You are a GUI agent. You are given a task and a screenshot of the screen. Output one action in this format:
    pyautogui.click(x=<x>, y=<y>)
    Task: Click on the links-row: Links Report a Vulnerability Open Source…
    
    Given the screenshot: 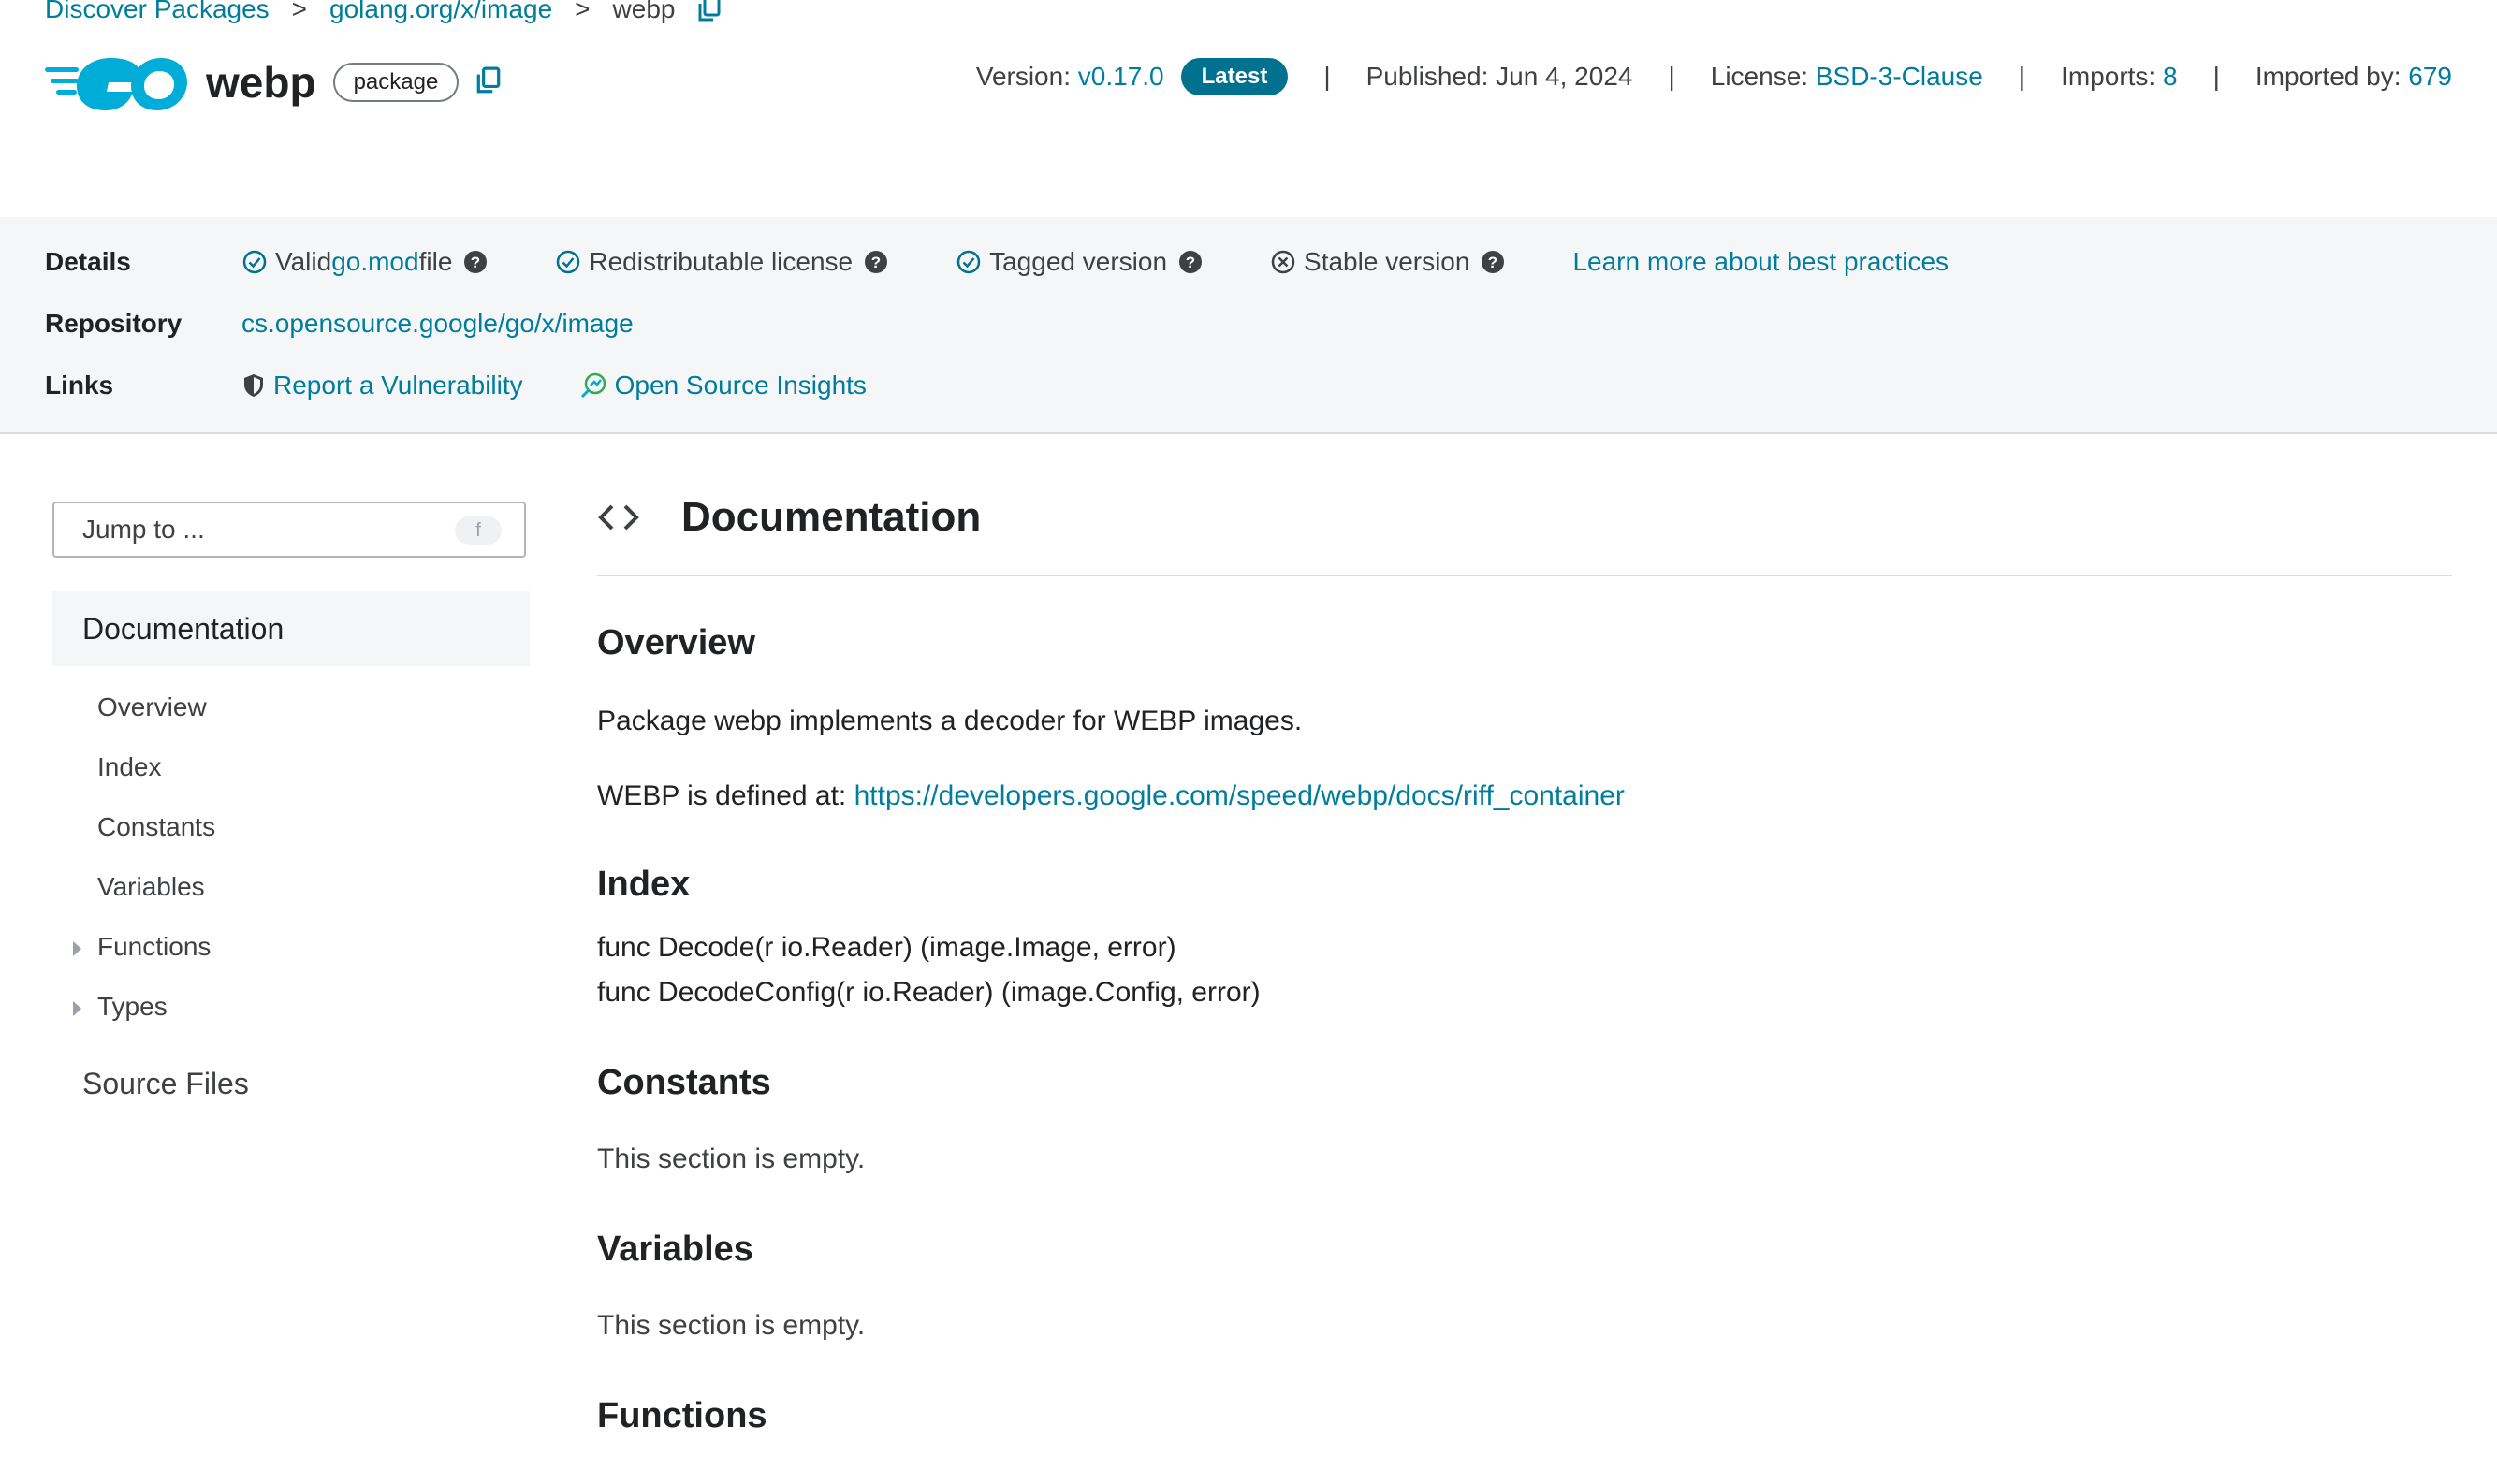 What is the action you would take?
    pyautogui.click(x=486, y=385)
    